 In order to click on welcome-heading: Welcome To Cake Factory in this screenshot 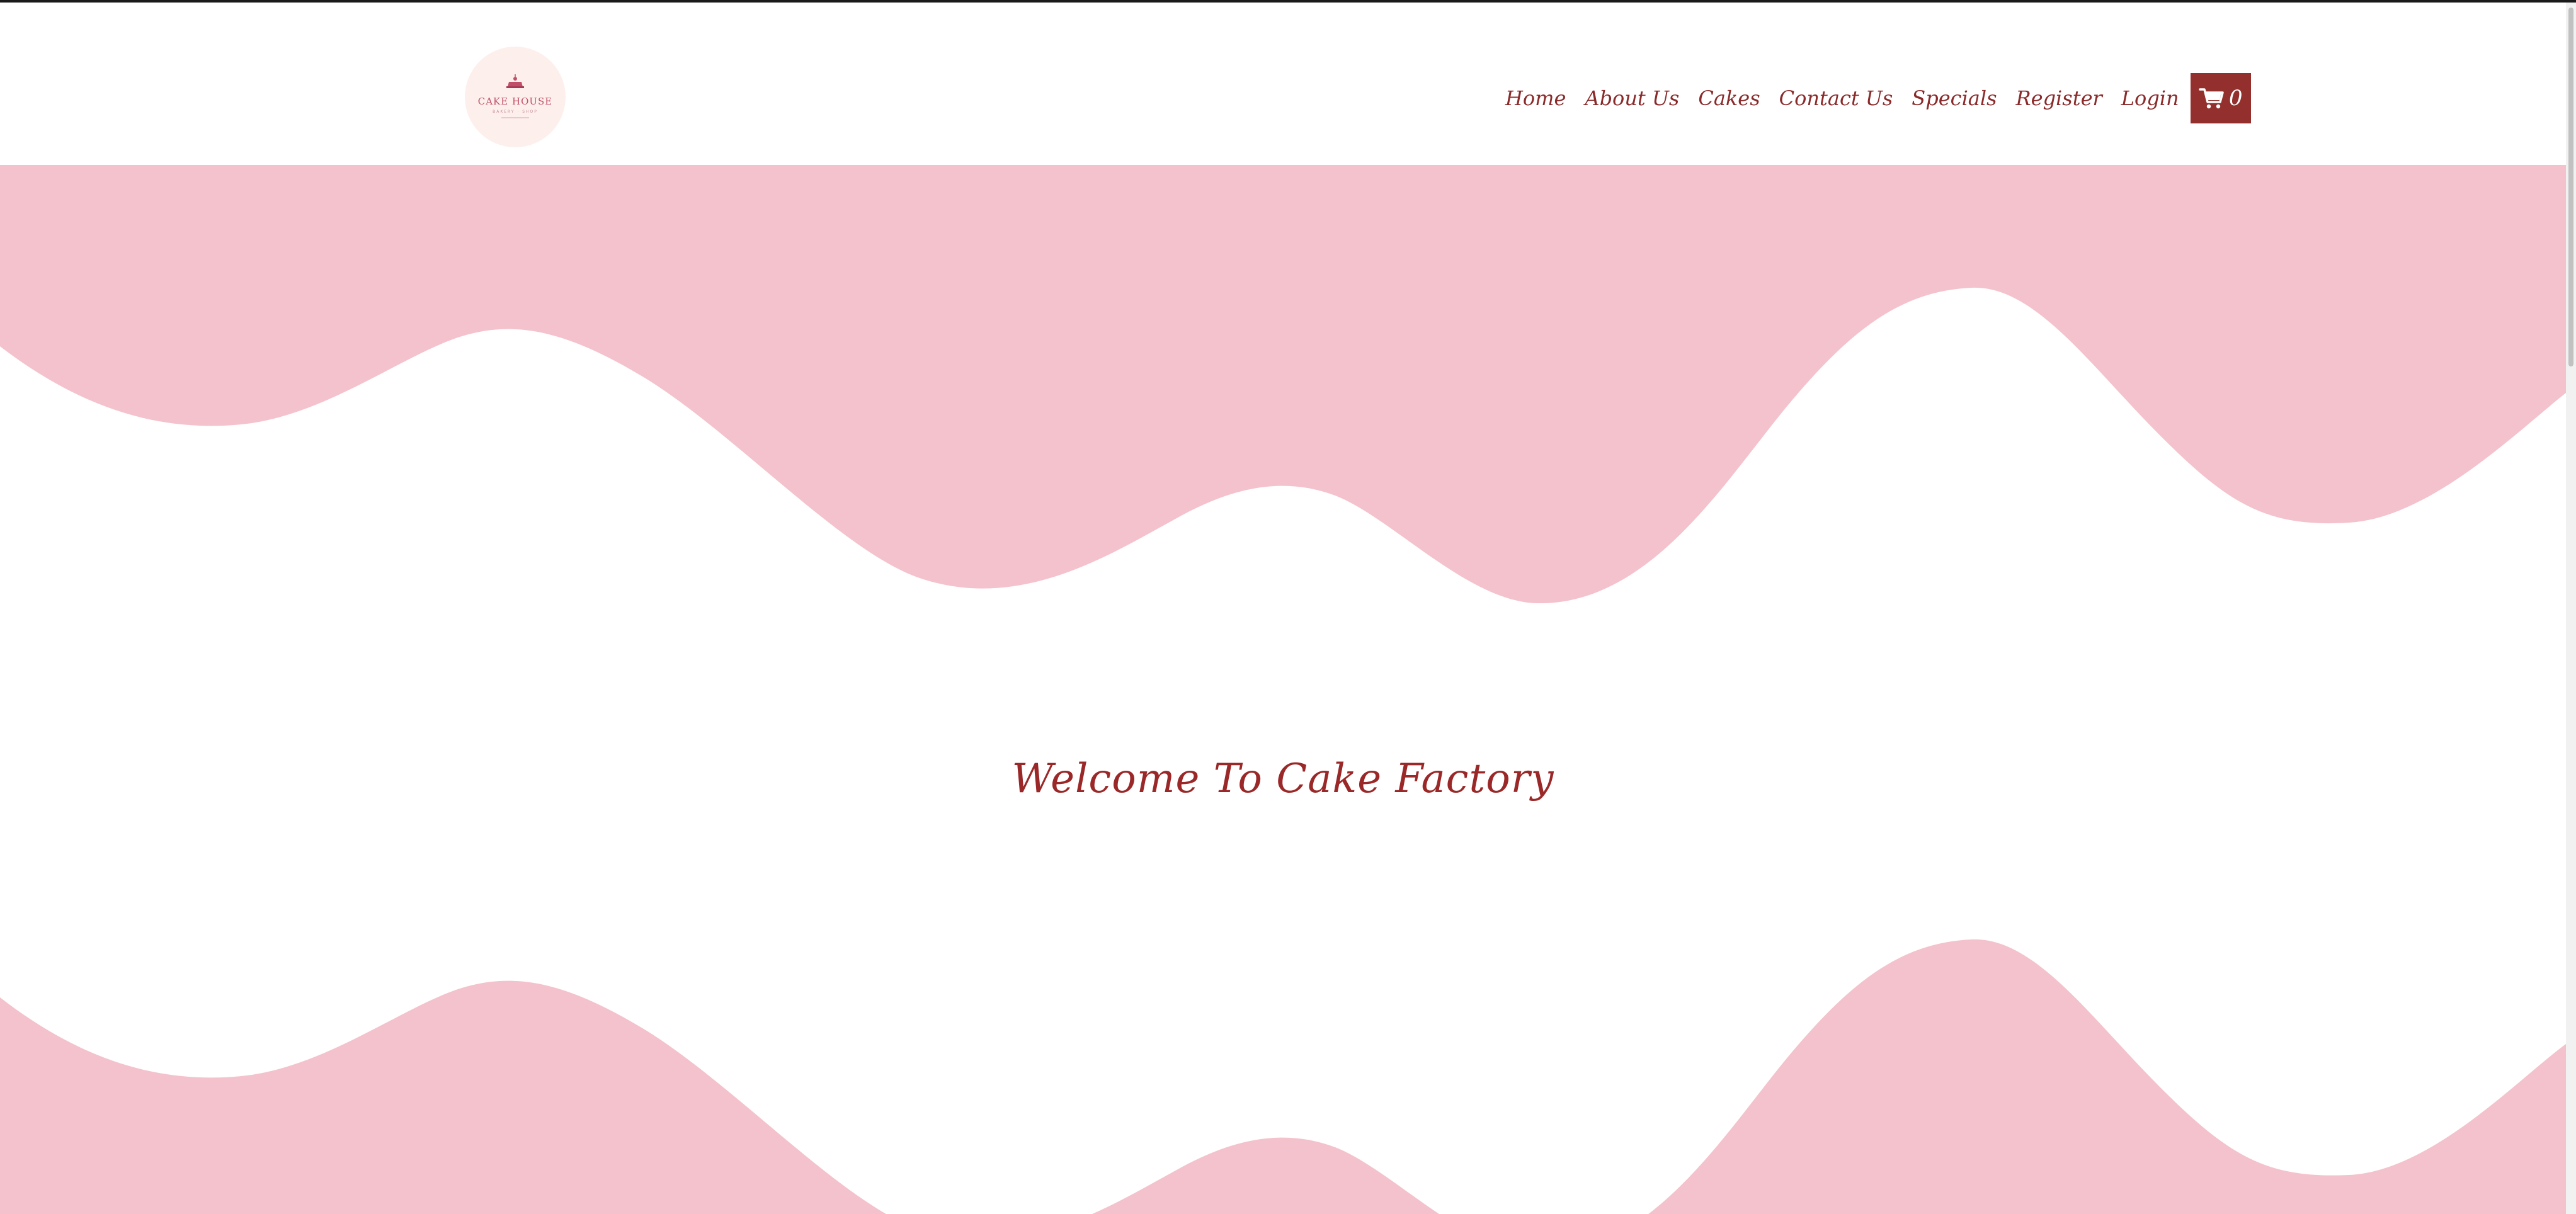, I will do `click(1283, 779)`.